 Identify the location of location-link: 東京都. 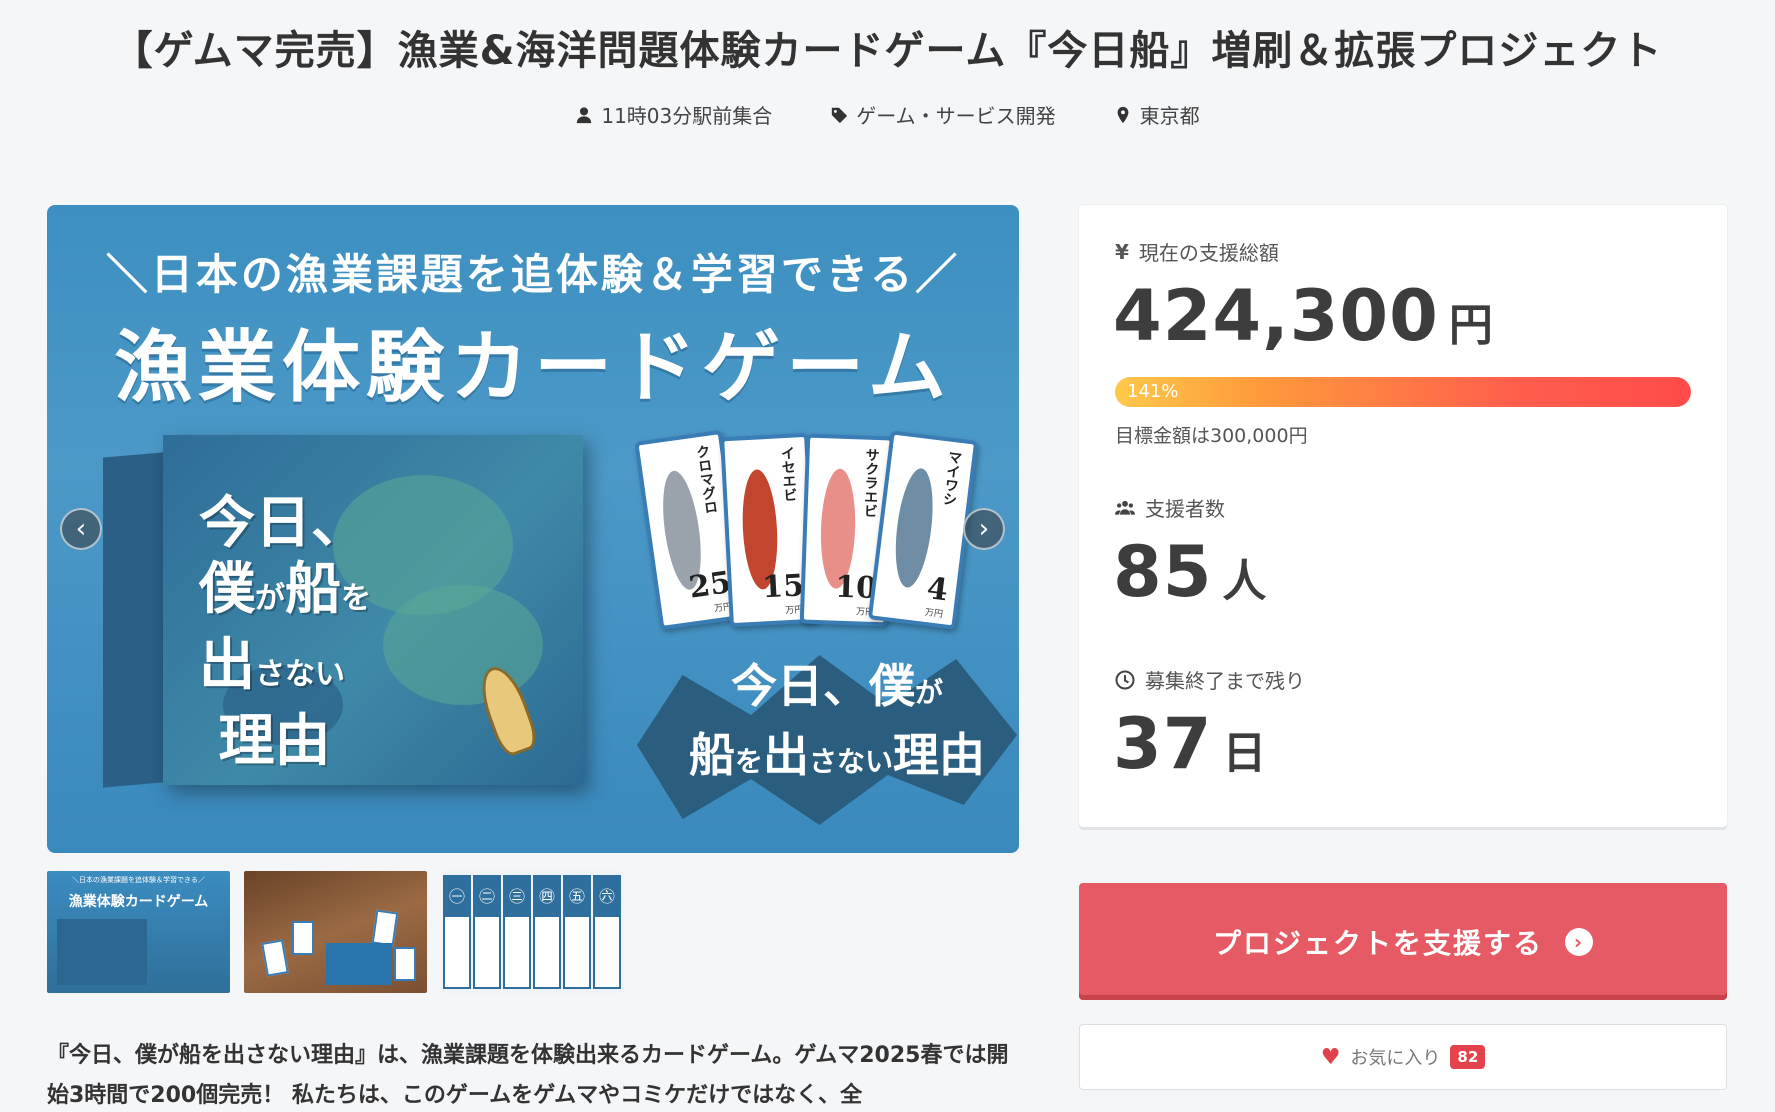
(1157, 114).